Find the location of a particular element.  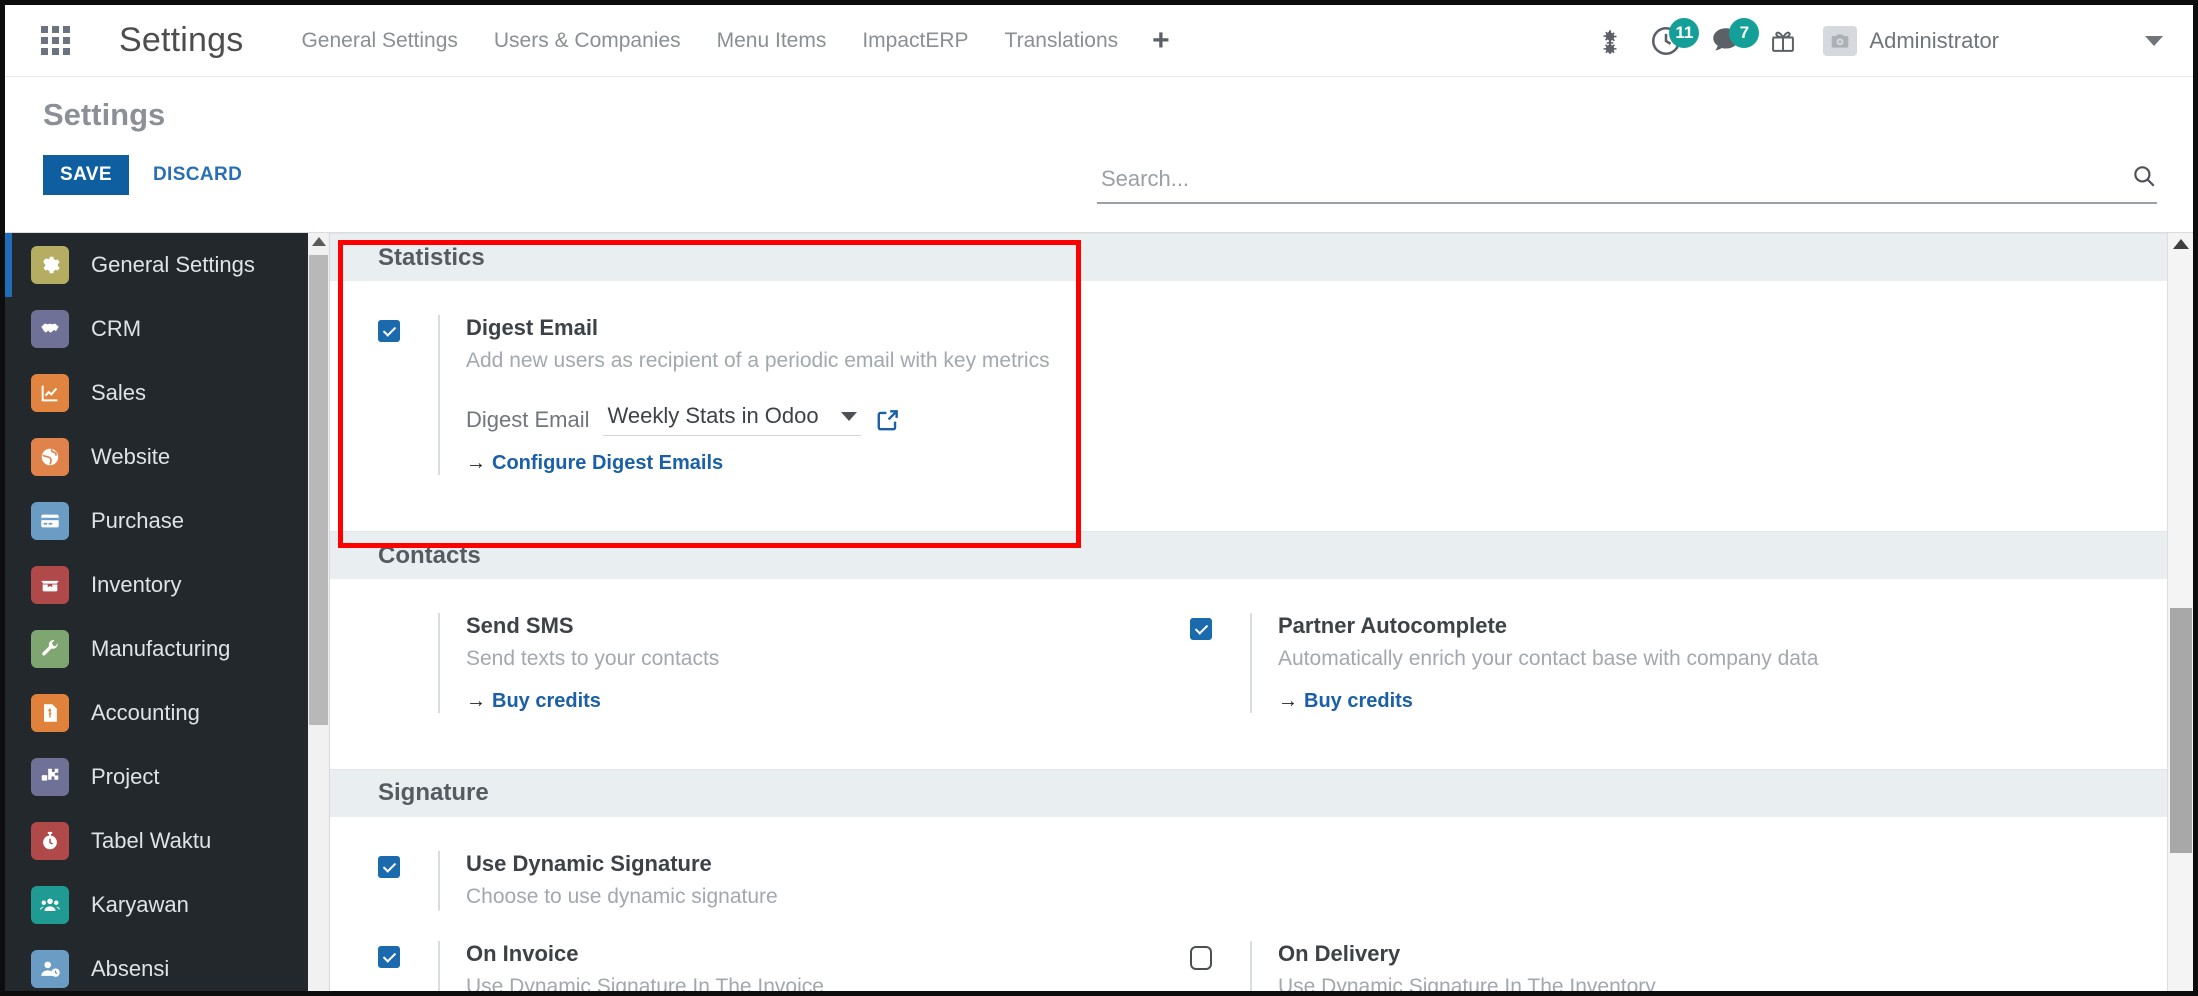

page-title: Settings is located at coordinates (104, 114).